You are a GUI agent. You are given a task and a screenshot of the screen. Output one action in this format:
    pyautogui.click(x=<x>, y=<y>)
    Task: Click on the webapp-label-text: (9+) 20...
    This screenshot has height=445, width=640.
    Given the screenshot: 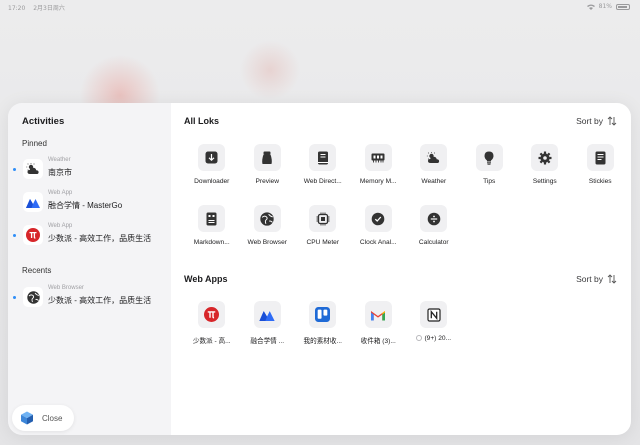 What is the action you would take?
    pyautogui.click(x=438, y=338)
    